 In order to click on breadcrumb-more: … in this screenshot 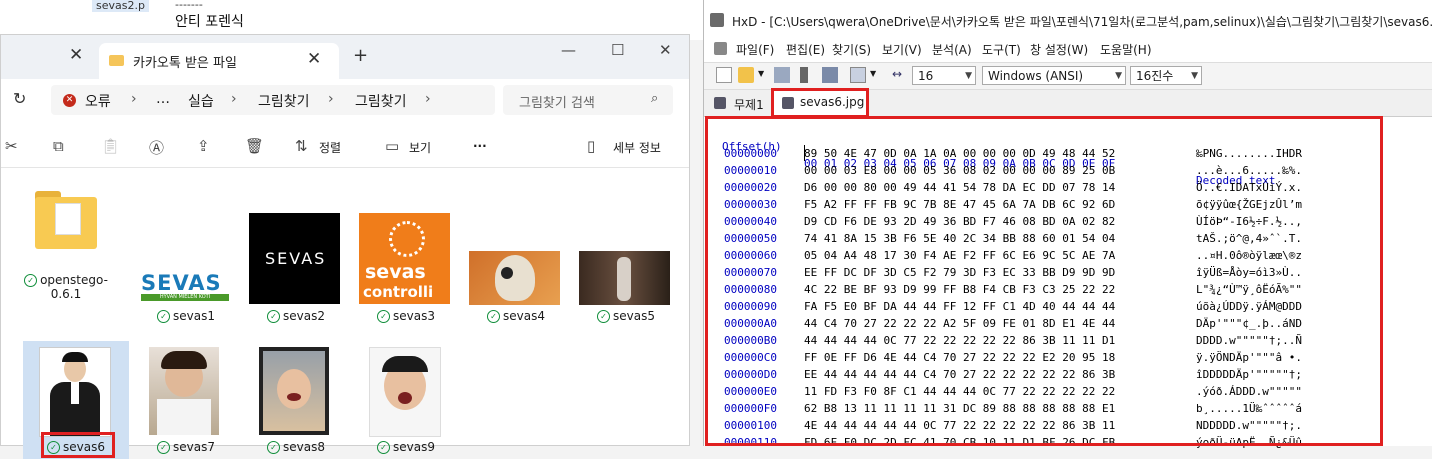, I will do `click(163, 99)`.